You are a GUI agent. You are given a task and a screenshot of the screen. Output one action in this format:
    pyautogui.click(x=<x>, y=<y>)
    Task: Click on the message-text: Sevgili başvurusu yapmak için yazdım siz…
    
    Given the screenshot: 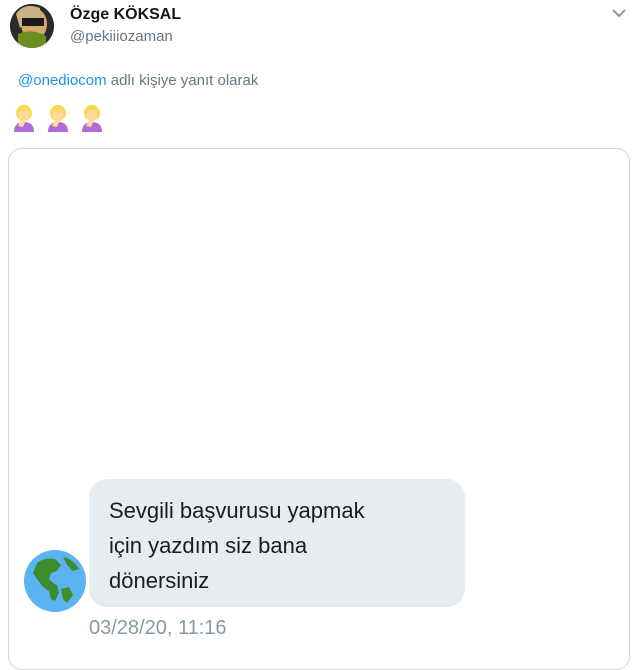 What is the action you would take?
    pyautogui.click(x=279, y=545)
    